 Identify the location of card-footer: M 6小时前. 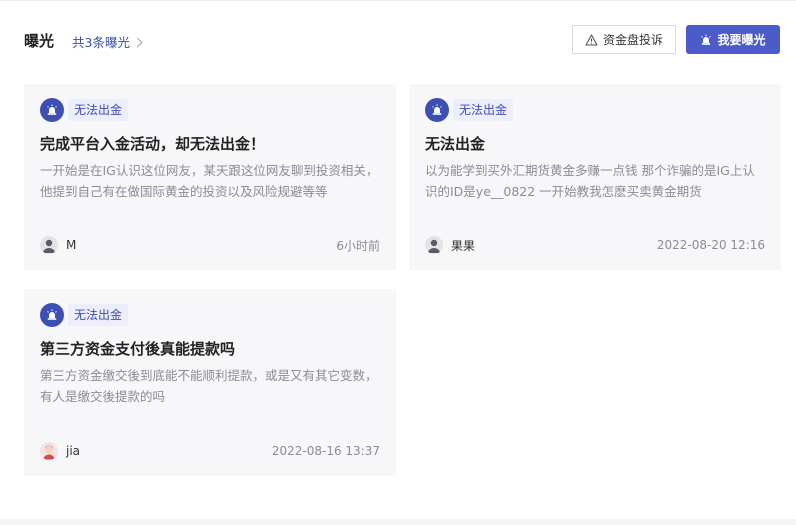
(210, 245).